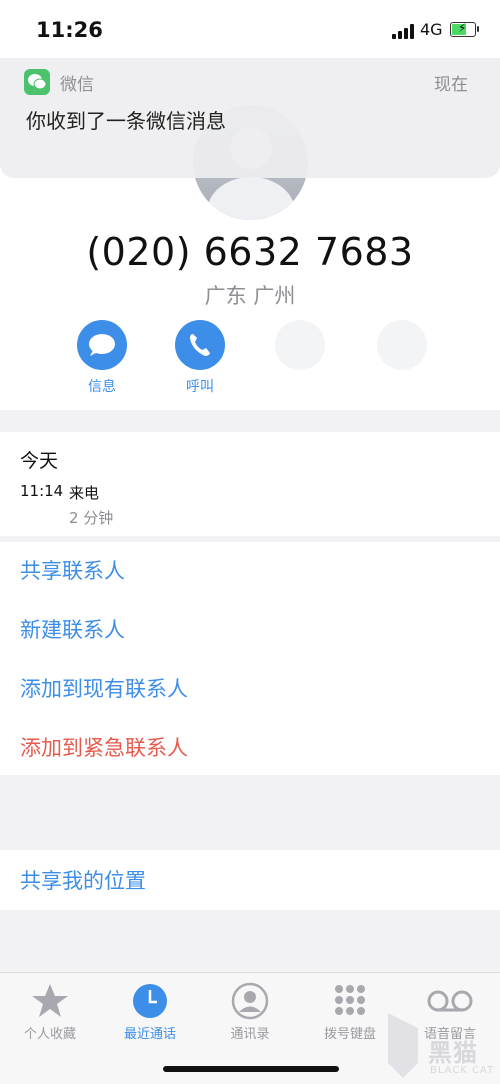 The width and height of the screenshot is (500, 1084). I want to click on star-icon, so click(50, 1001).